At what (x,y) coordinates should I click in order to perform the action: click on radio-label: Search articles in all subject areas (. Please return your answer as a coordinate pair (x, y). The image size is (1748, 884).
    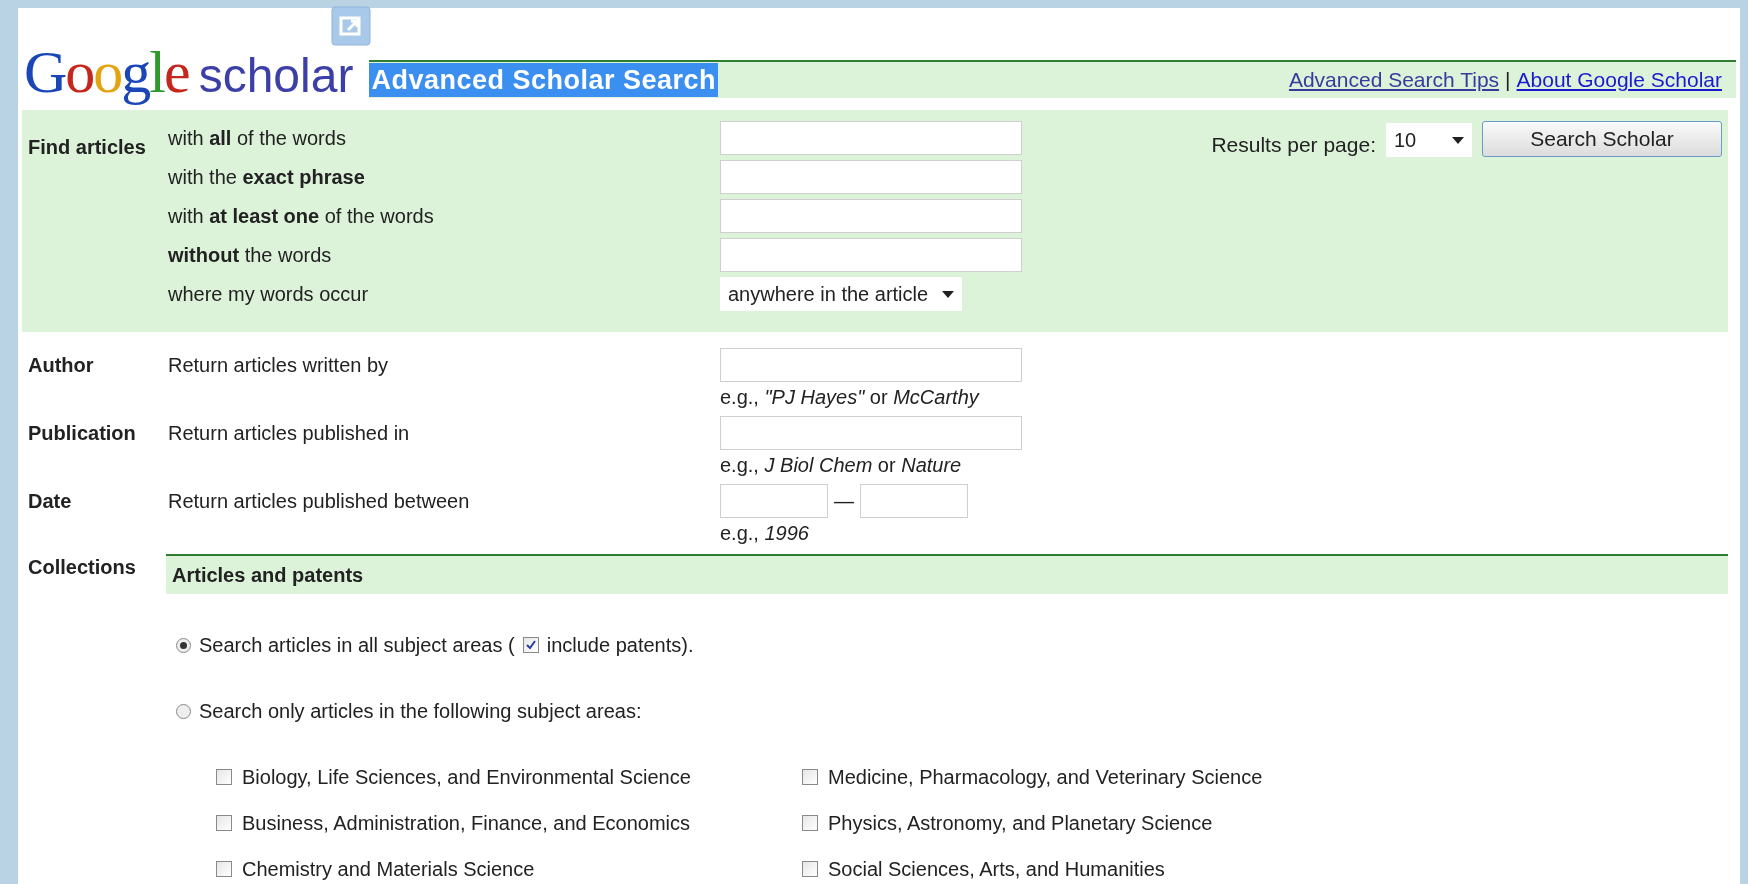
    Looking at the image, I should click on (357, 645).